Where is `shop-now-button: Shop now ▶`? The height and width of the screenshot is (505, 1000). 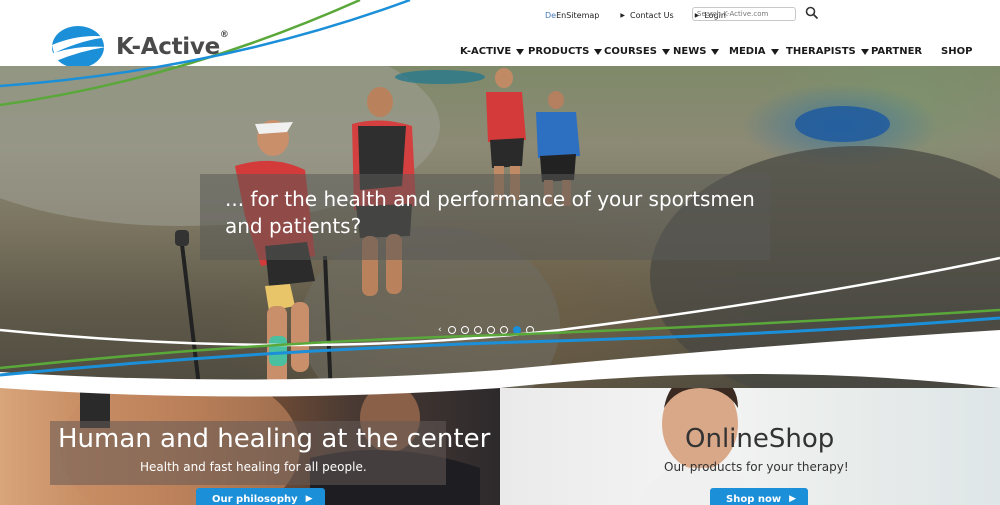 shop-now-button: Shop now ▶ is located at coordinates (759, 496).